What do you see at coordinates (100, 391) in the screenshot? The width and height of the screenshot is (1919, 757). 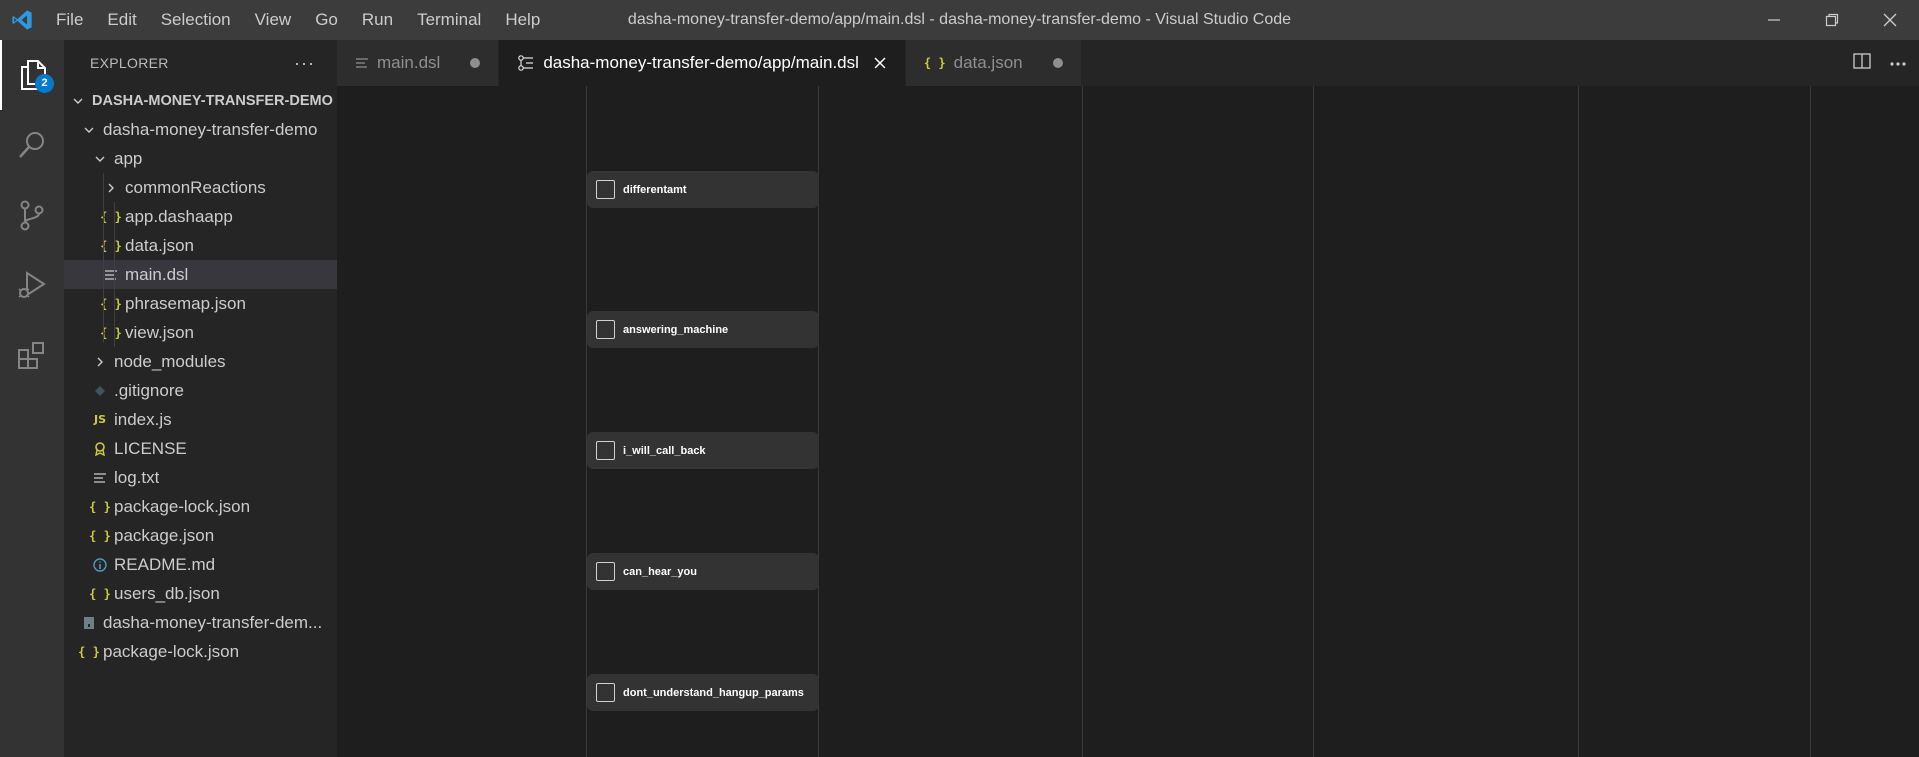 I see `git-diamond-icon` at bounding box center [100, 391].